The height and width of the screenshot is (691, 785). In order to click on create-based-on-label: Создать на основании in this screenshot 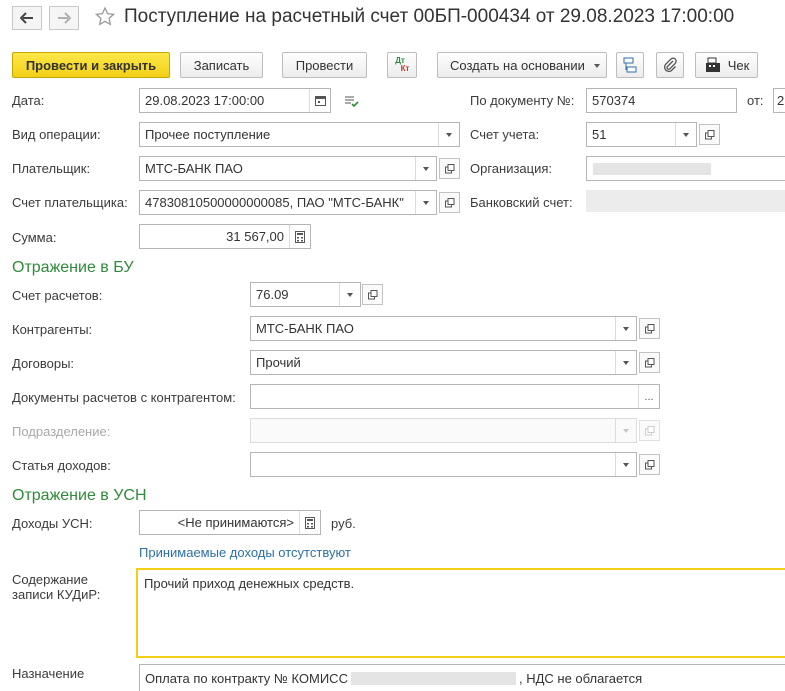, I will do `click(517, 65)`.